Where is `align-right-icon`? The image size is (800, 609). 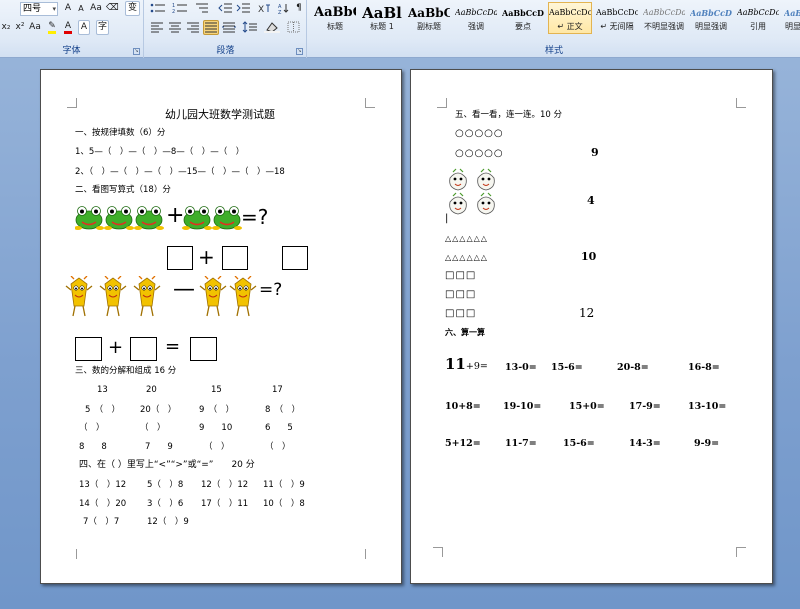 align-right-icon is located at coordinates (193, 27).